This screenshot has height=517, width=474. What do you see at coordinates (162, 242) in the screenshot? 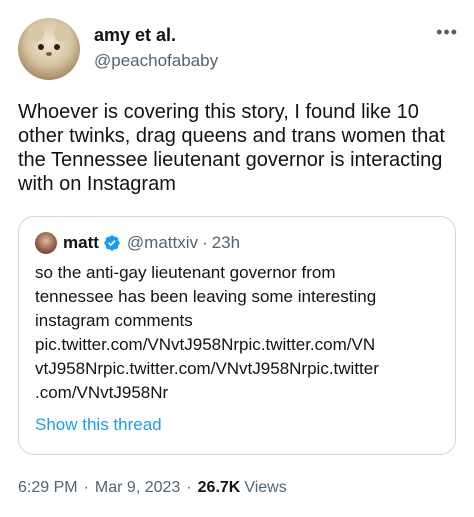
I see `quoted-author-handle: @mattxiv` at bounding box center [162, 242].